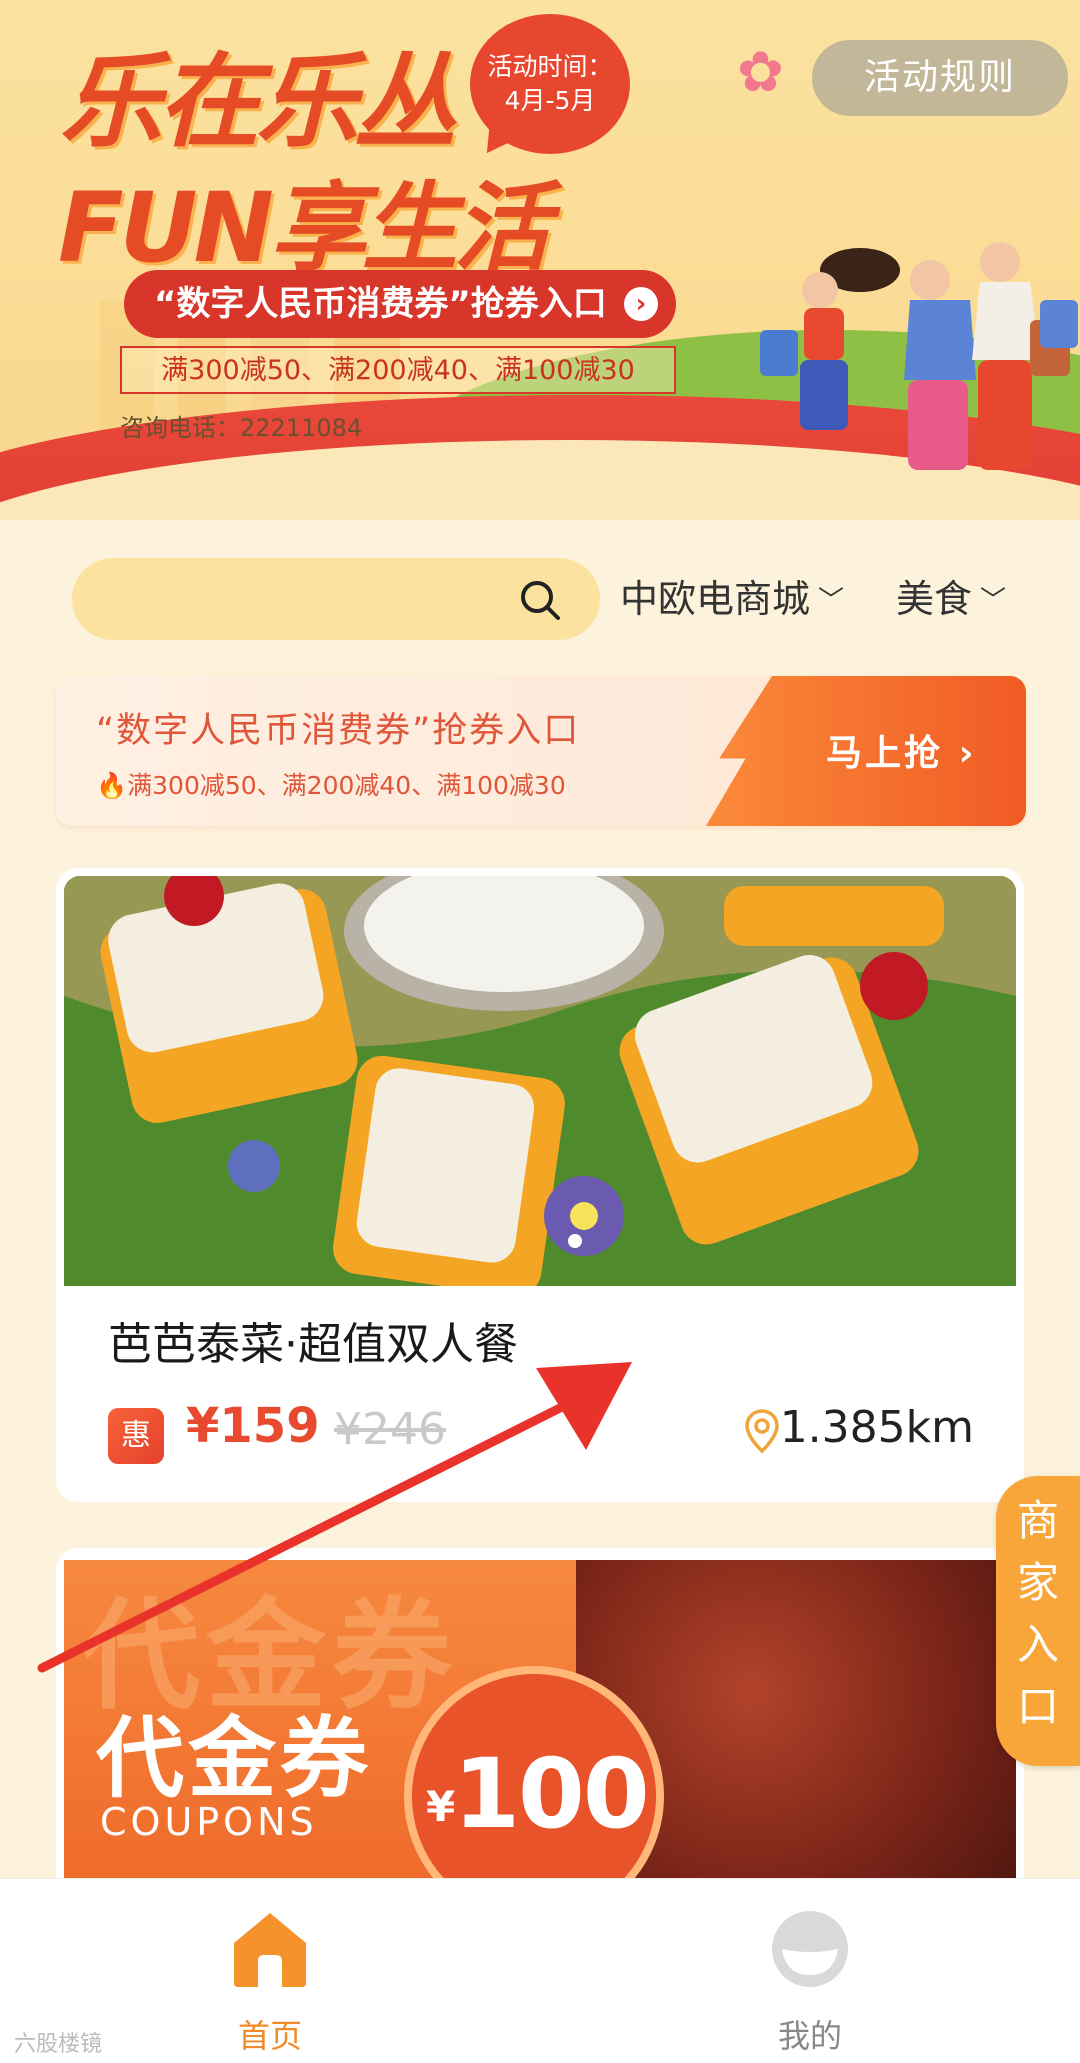  Describe the element at coordinates (809, 2036) in the screenshot. I see `nav-mine-label: 我的` at that location.